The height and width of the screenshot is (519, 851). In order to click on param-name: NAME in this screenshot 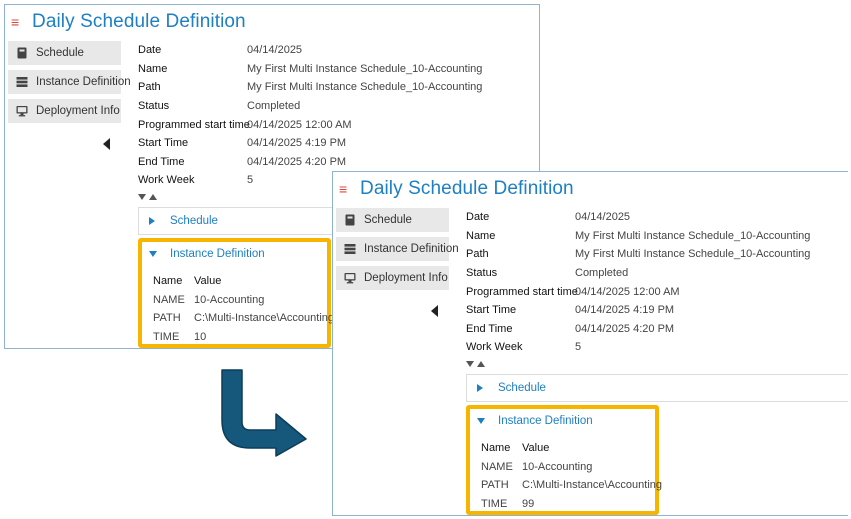, I will do `click(169, 299)`.